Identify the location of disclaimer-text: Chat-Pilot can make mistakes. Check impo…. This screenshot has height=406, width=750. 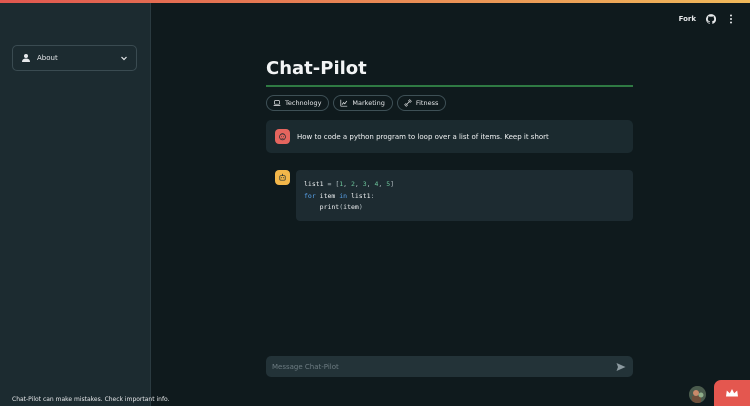
(91, 399).